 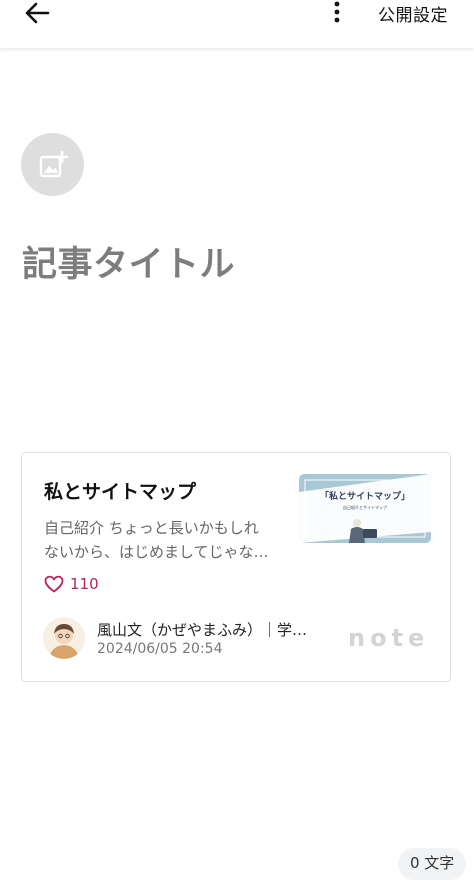 I want to click on character-count: 0 文字, so click(x=432, y=864).